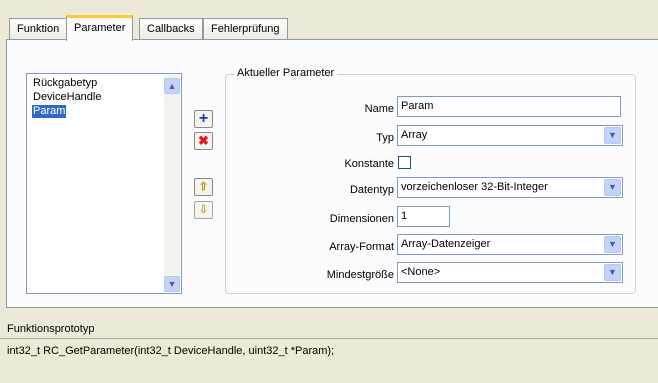  I want to click on window-top-edge, so click(329, 4).